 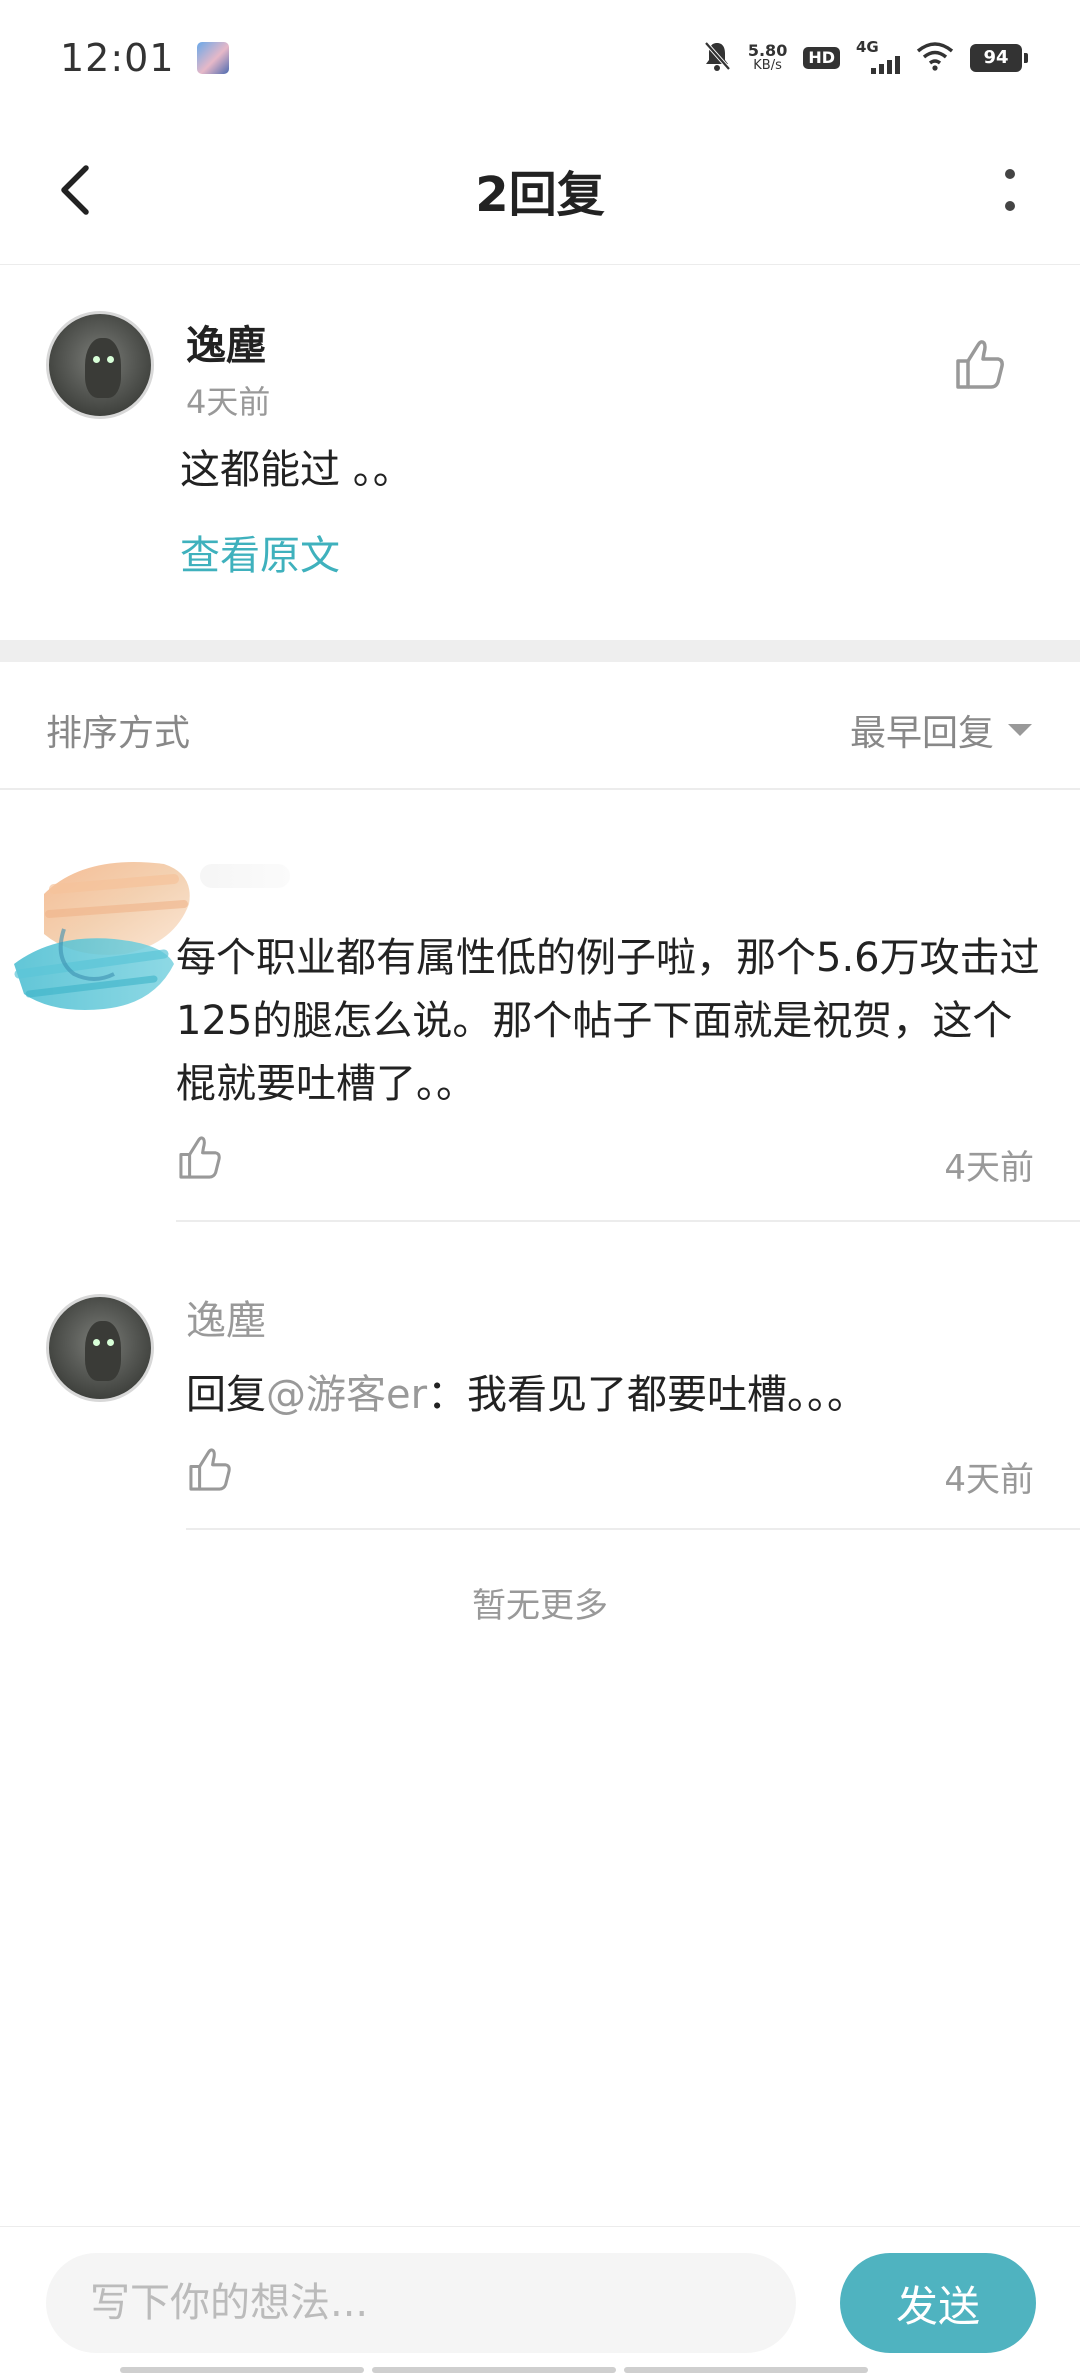 I want to click on status-bar: 12:01 5.80 KB/s HD 4G 94, so click(x=540, y=57).